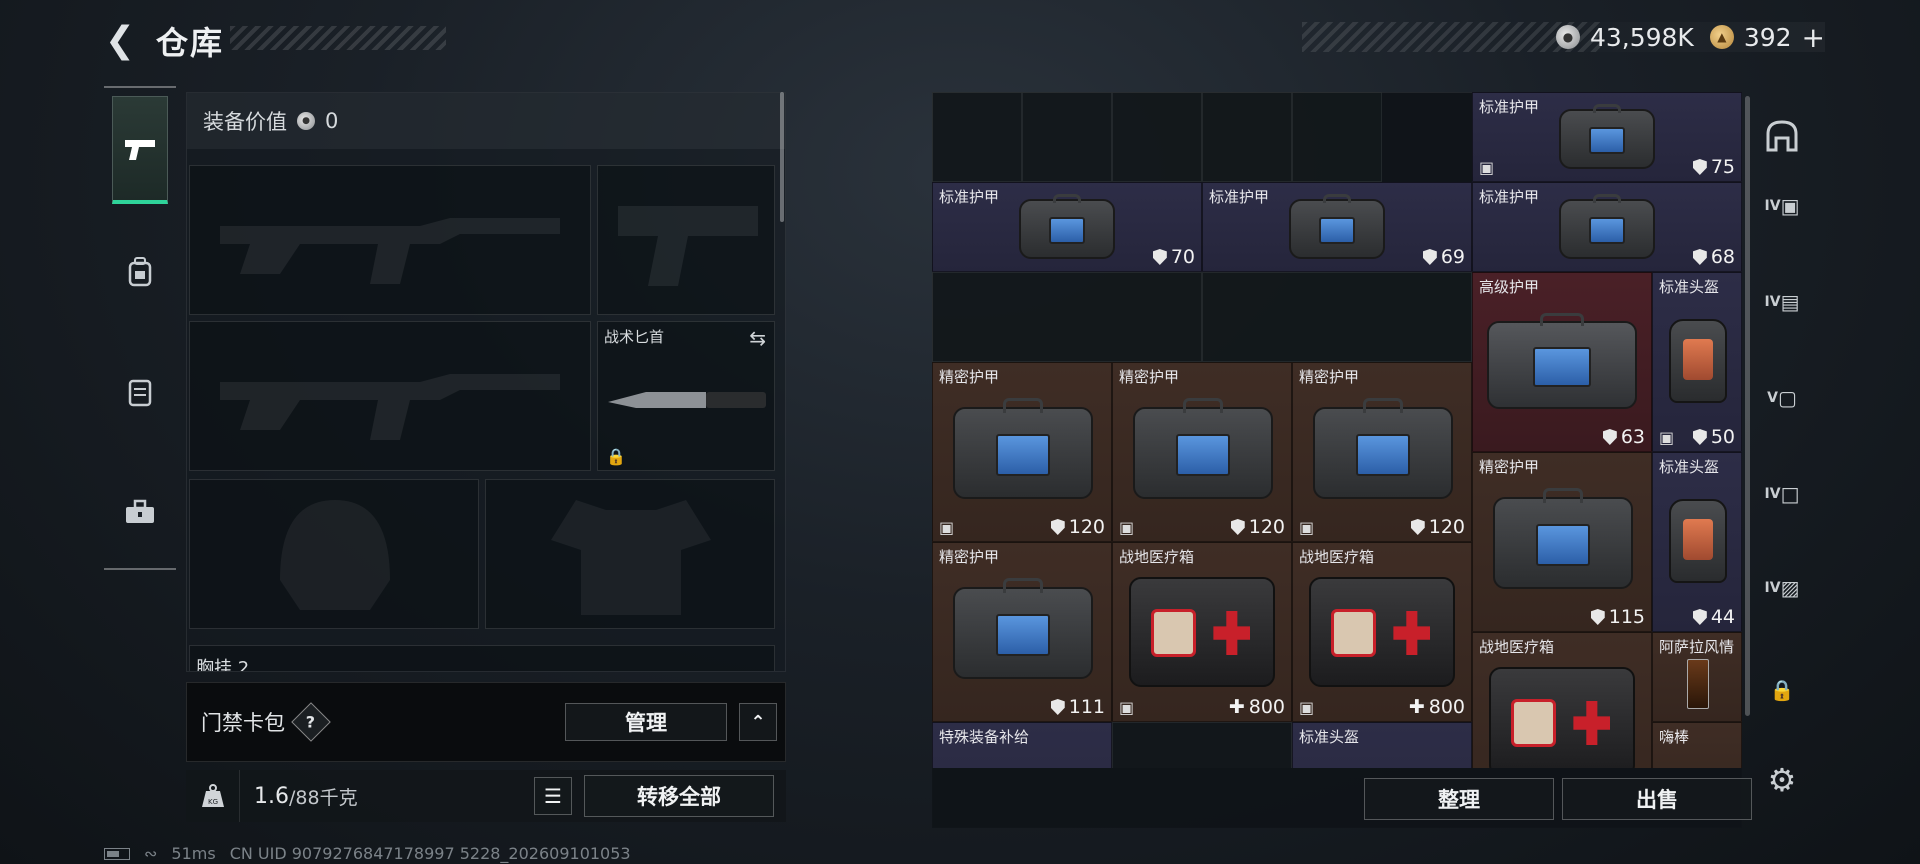 The width and height of the screenshot is (1920, 864). What do you see at coordinates (686, 396) in the screenshot?
I see `knife-slot: 战术匕首 ⇆ 🔒` at bounding box center [686, 396].